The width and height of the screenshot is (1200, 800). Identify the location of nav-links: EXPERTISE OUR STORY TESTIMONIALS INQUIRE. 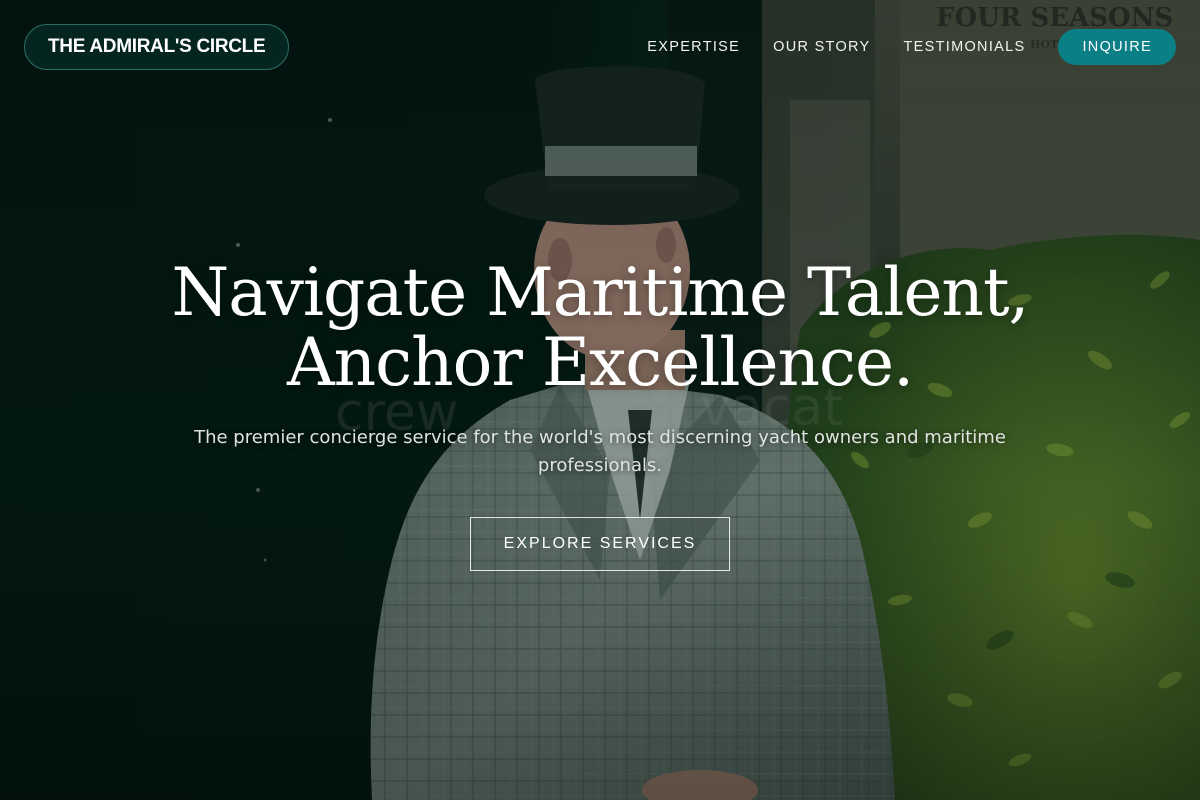
(911, 47).